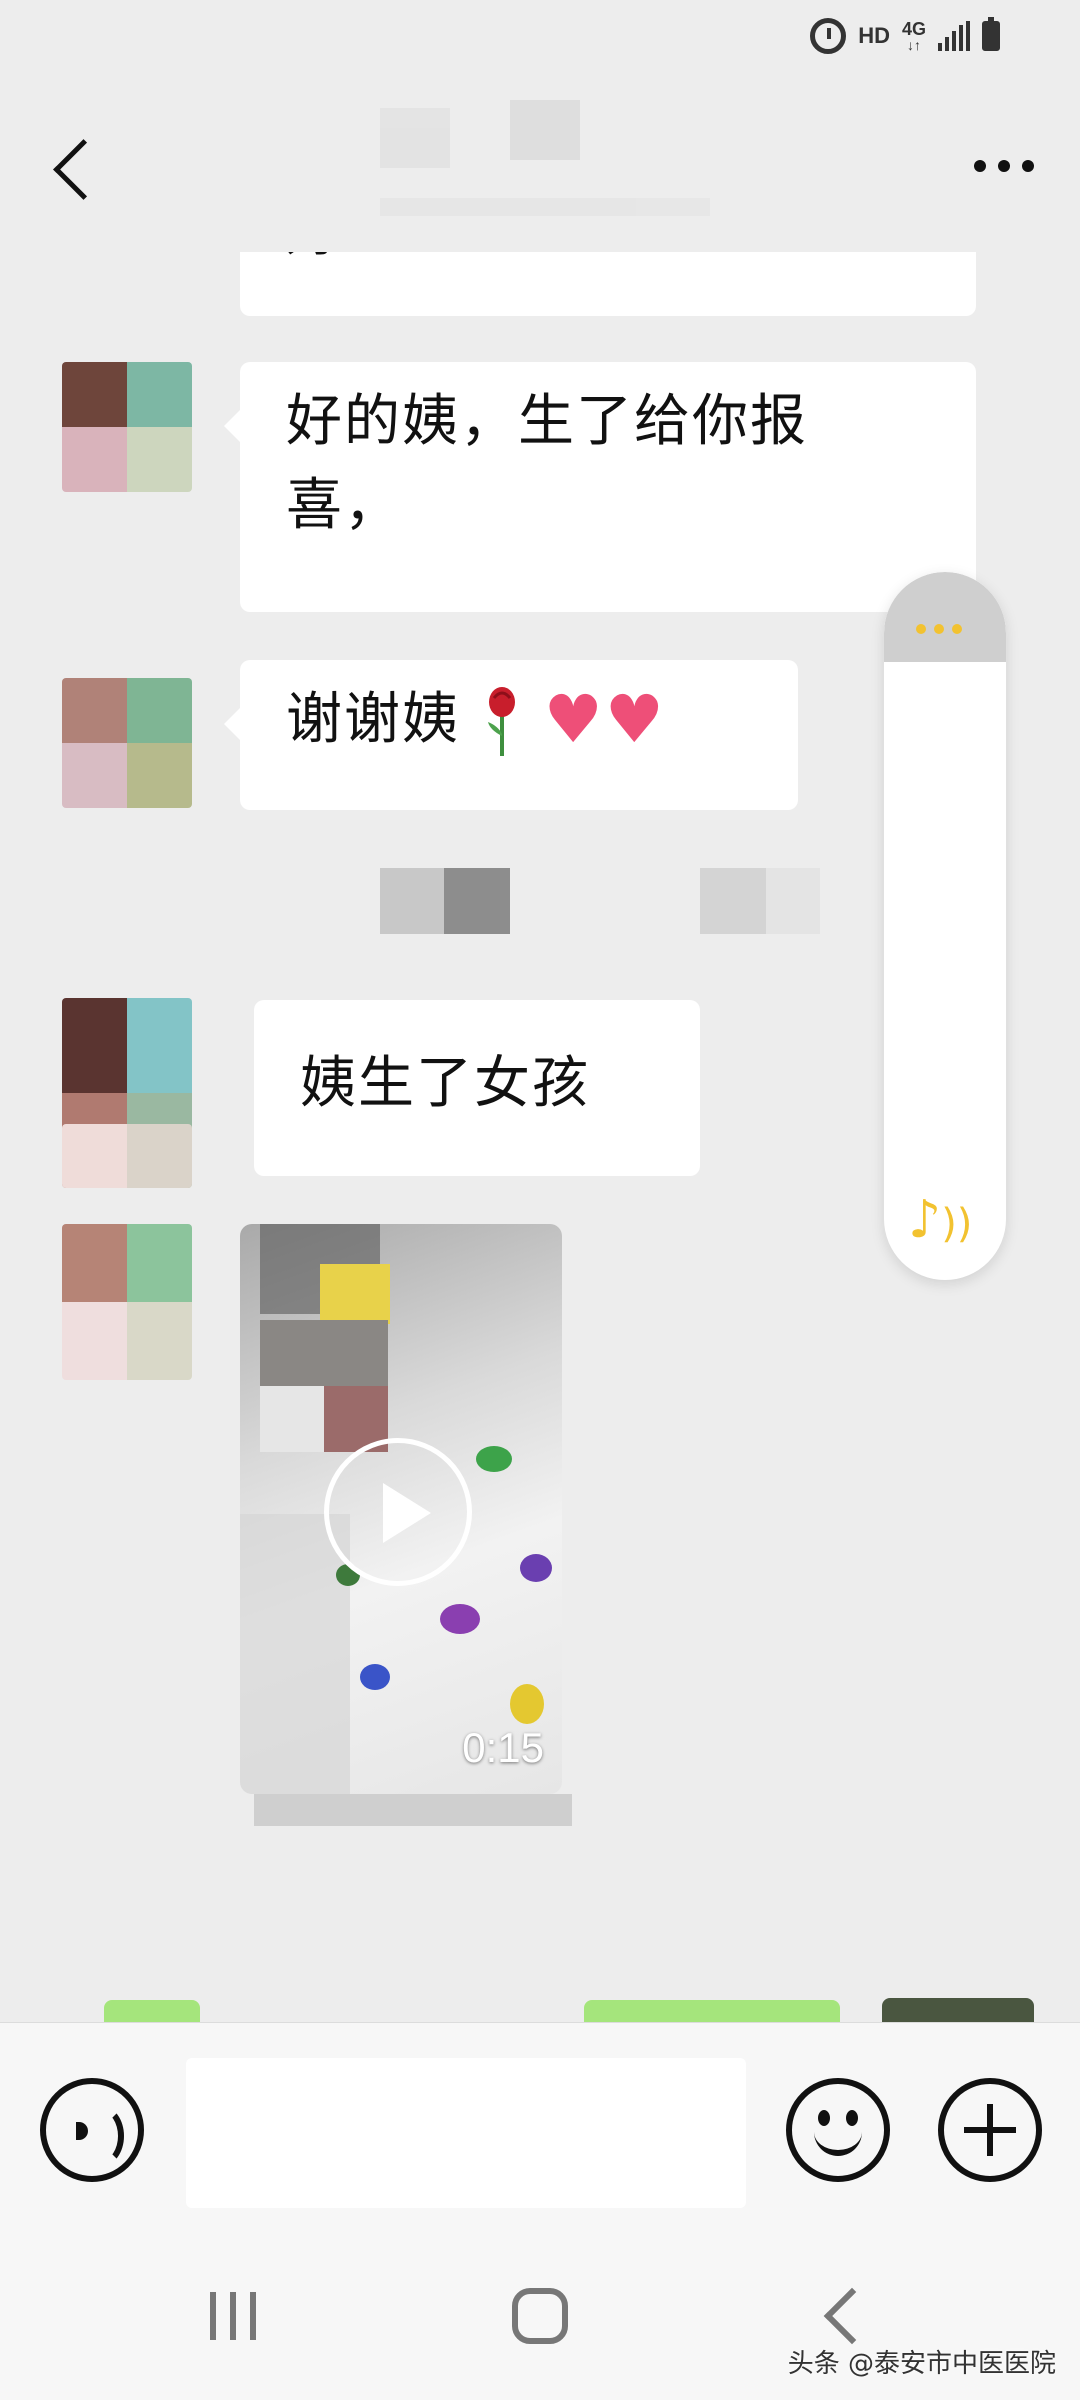 This screenshot has width=1080, height=2400. What do you see at coordinates (600, 901) in the screenshot?
I see `timestamp-redacted` at bounding box center [600, 901].